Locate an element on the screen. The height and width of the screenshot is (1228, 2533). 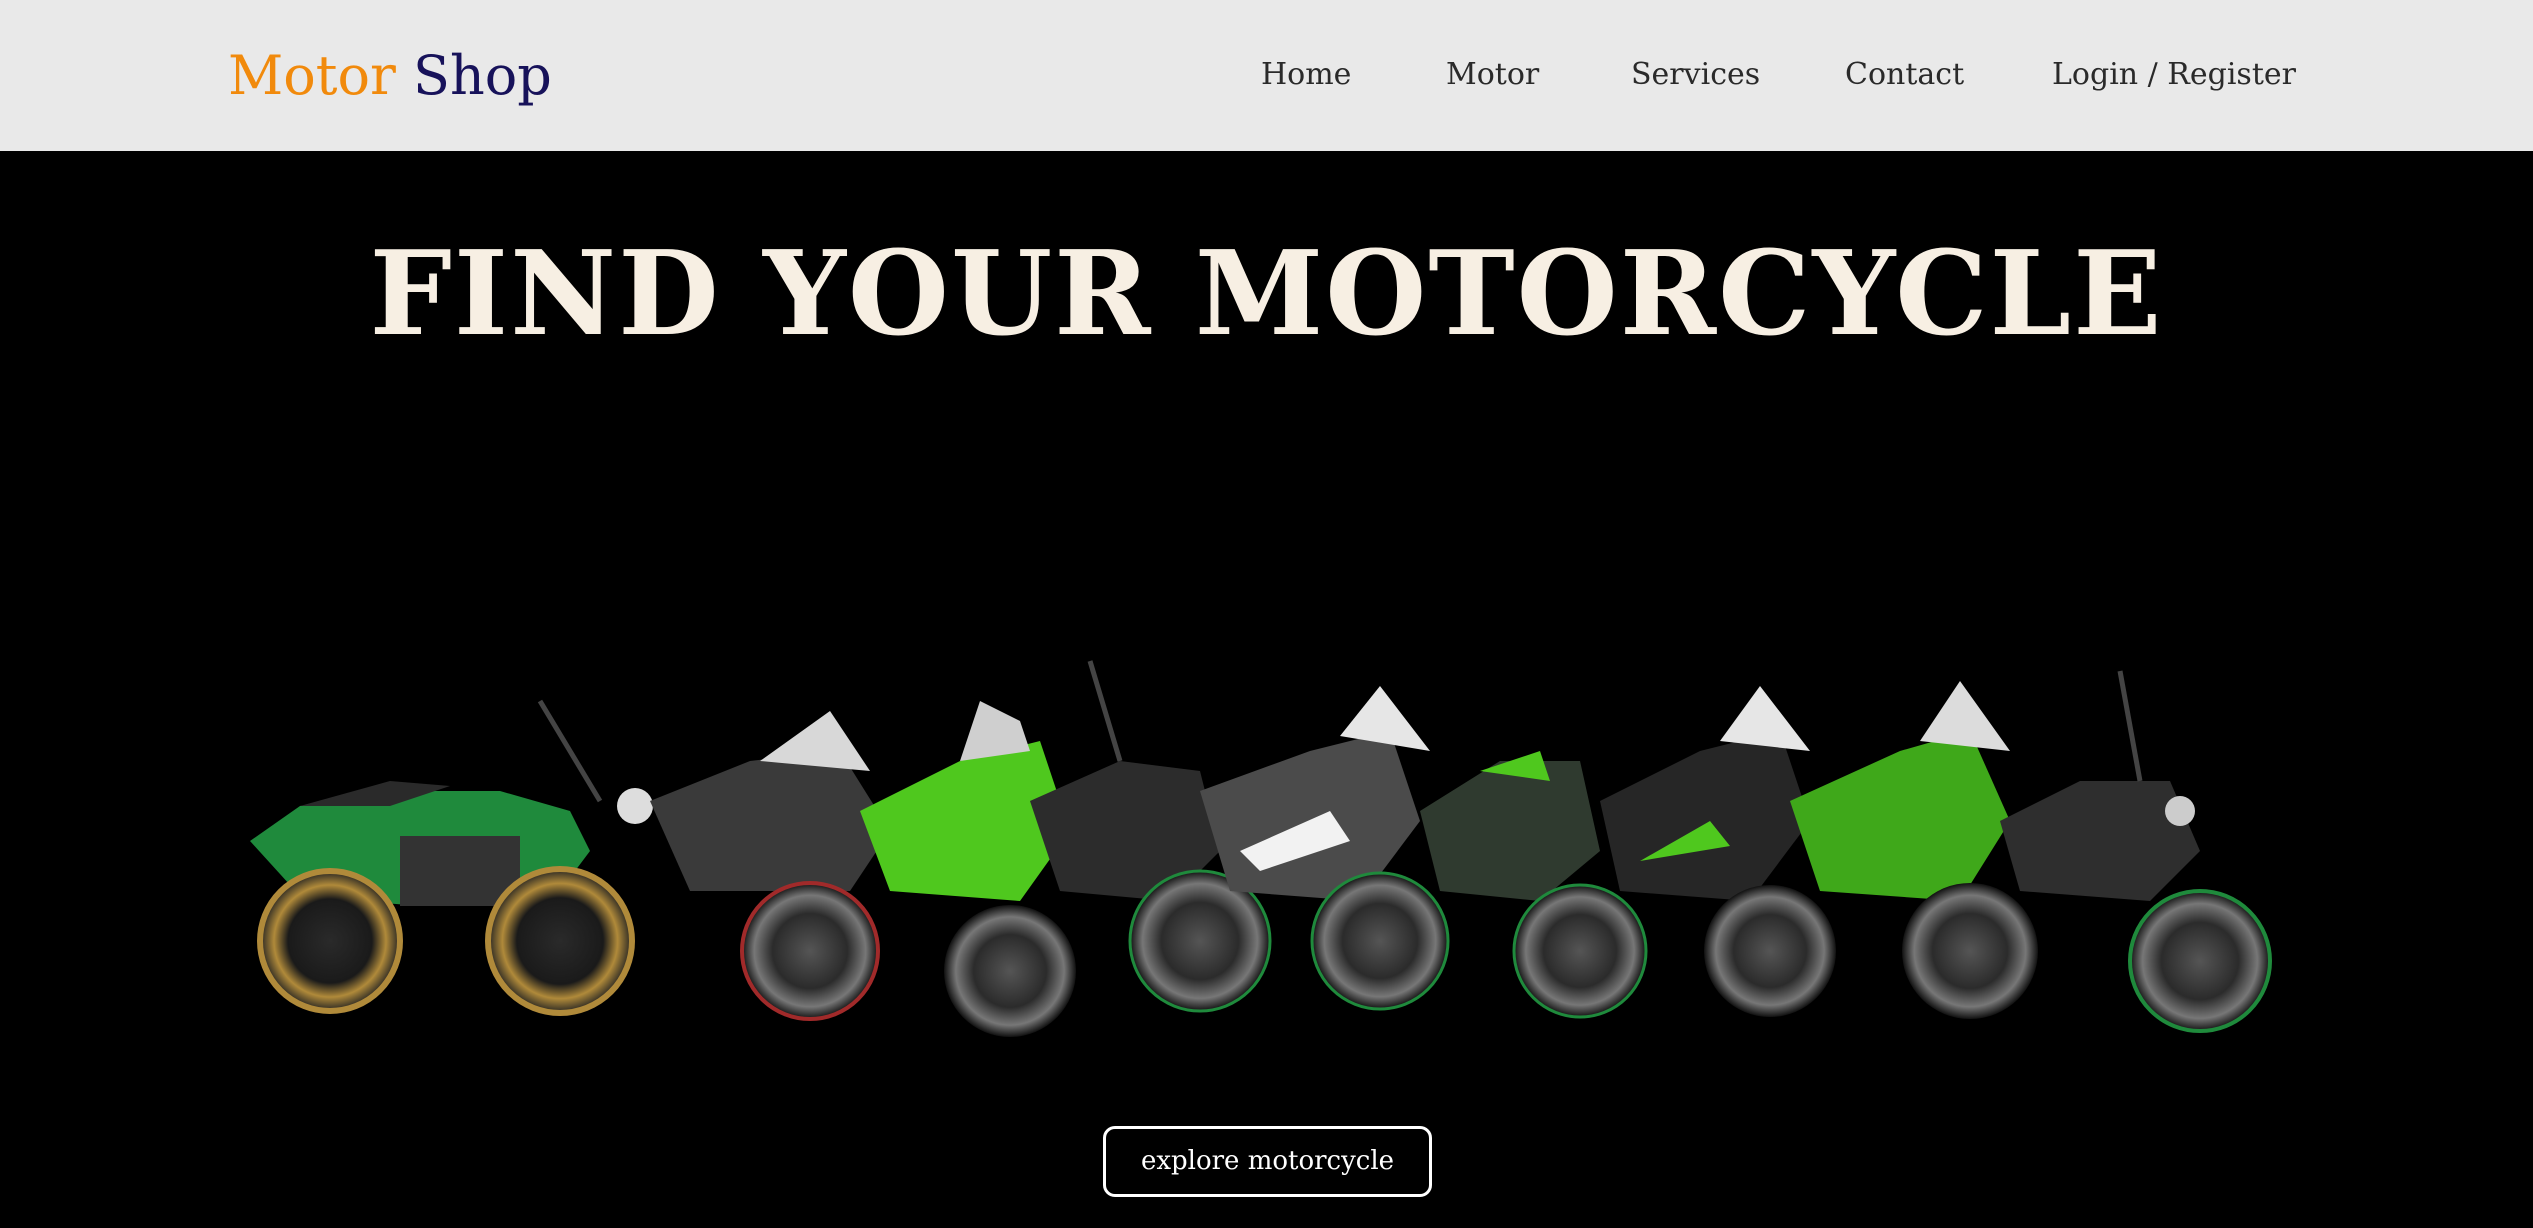
nav-home-link: Home is located at coordinates (1306, 75).